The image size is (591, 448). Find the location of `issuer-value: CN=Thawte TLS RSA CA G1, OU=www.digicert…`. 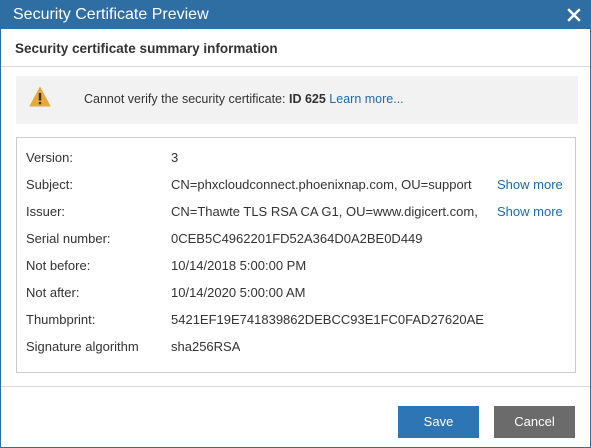

issuer-value: CN=Thawte TLS RSA CA G1, OU=www.digicert… is located at coordinates (324, 211).